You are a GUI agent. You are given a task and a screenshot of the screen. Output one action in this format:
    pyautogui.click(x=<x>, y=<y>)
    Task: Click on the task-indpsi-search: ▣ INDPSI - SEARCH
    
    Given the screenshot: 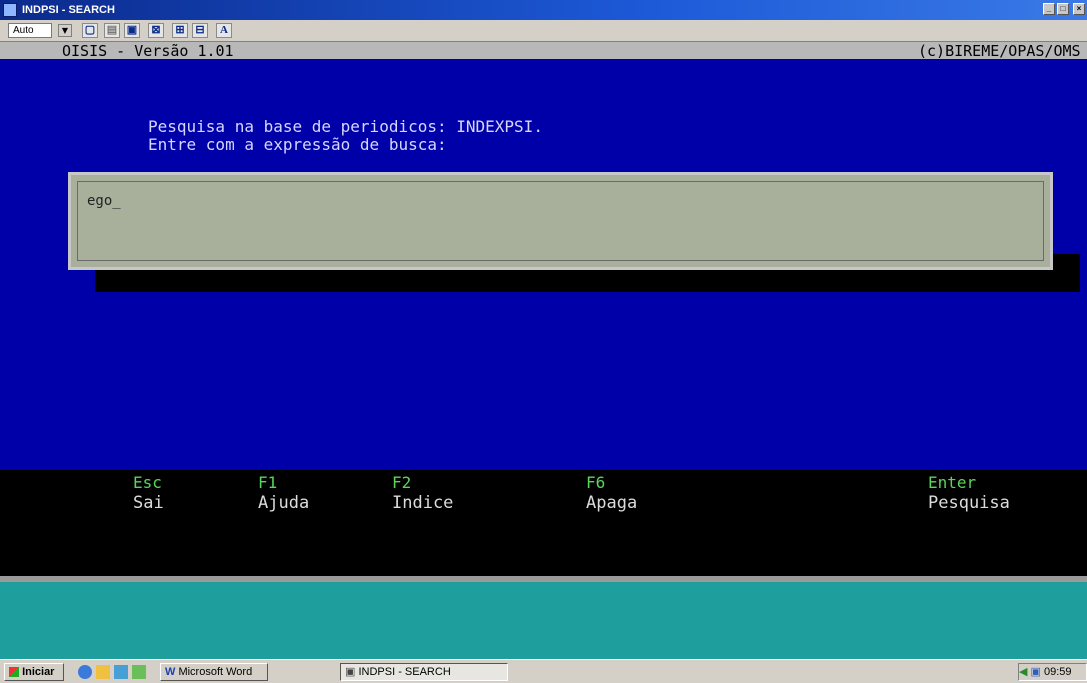 What is the action you would take?
    pyautogui.click(x=424, y=672)
    